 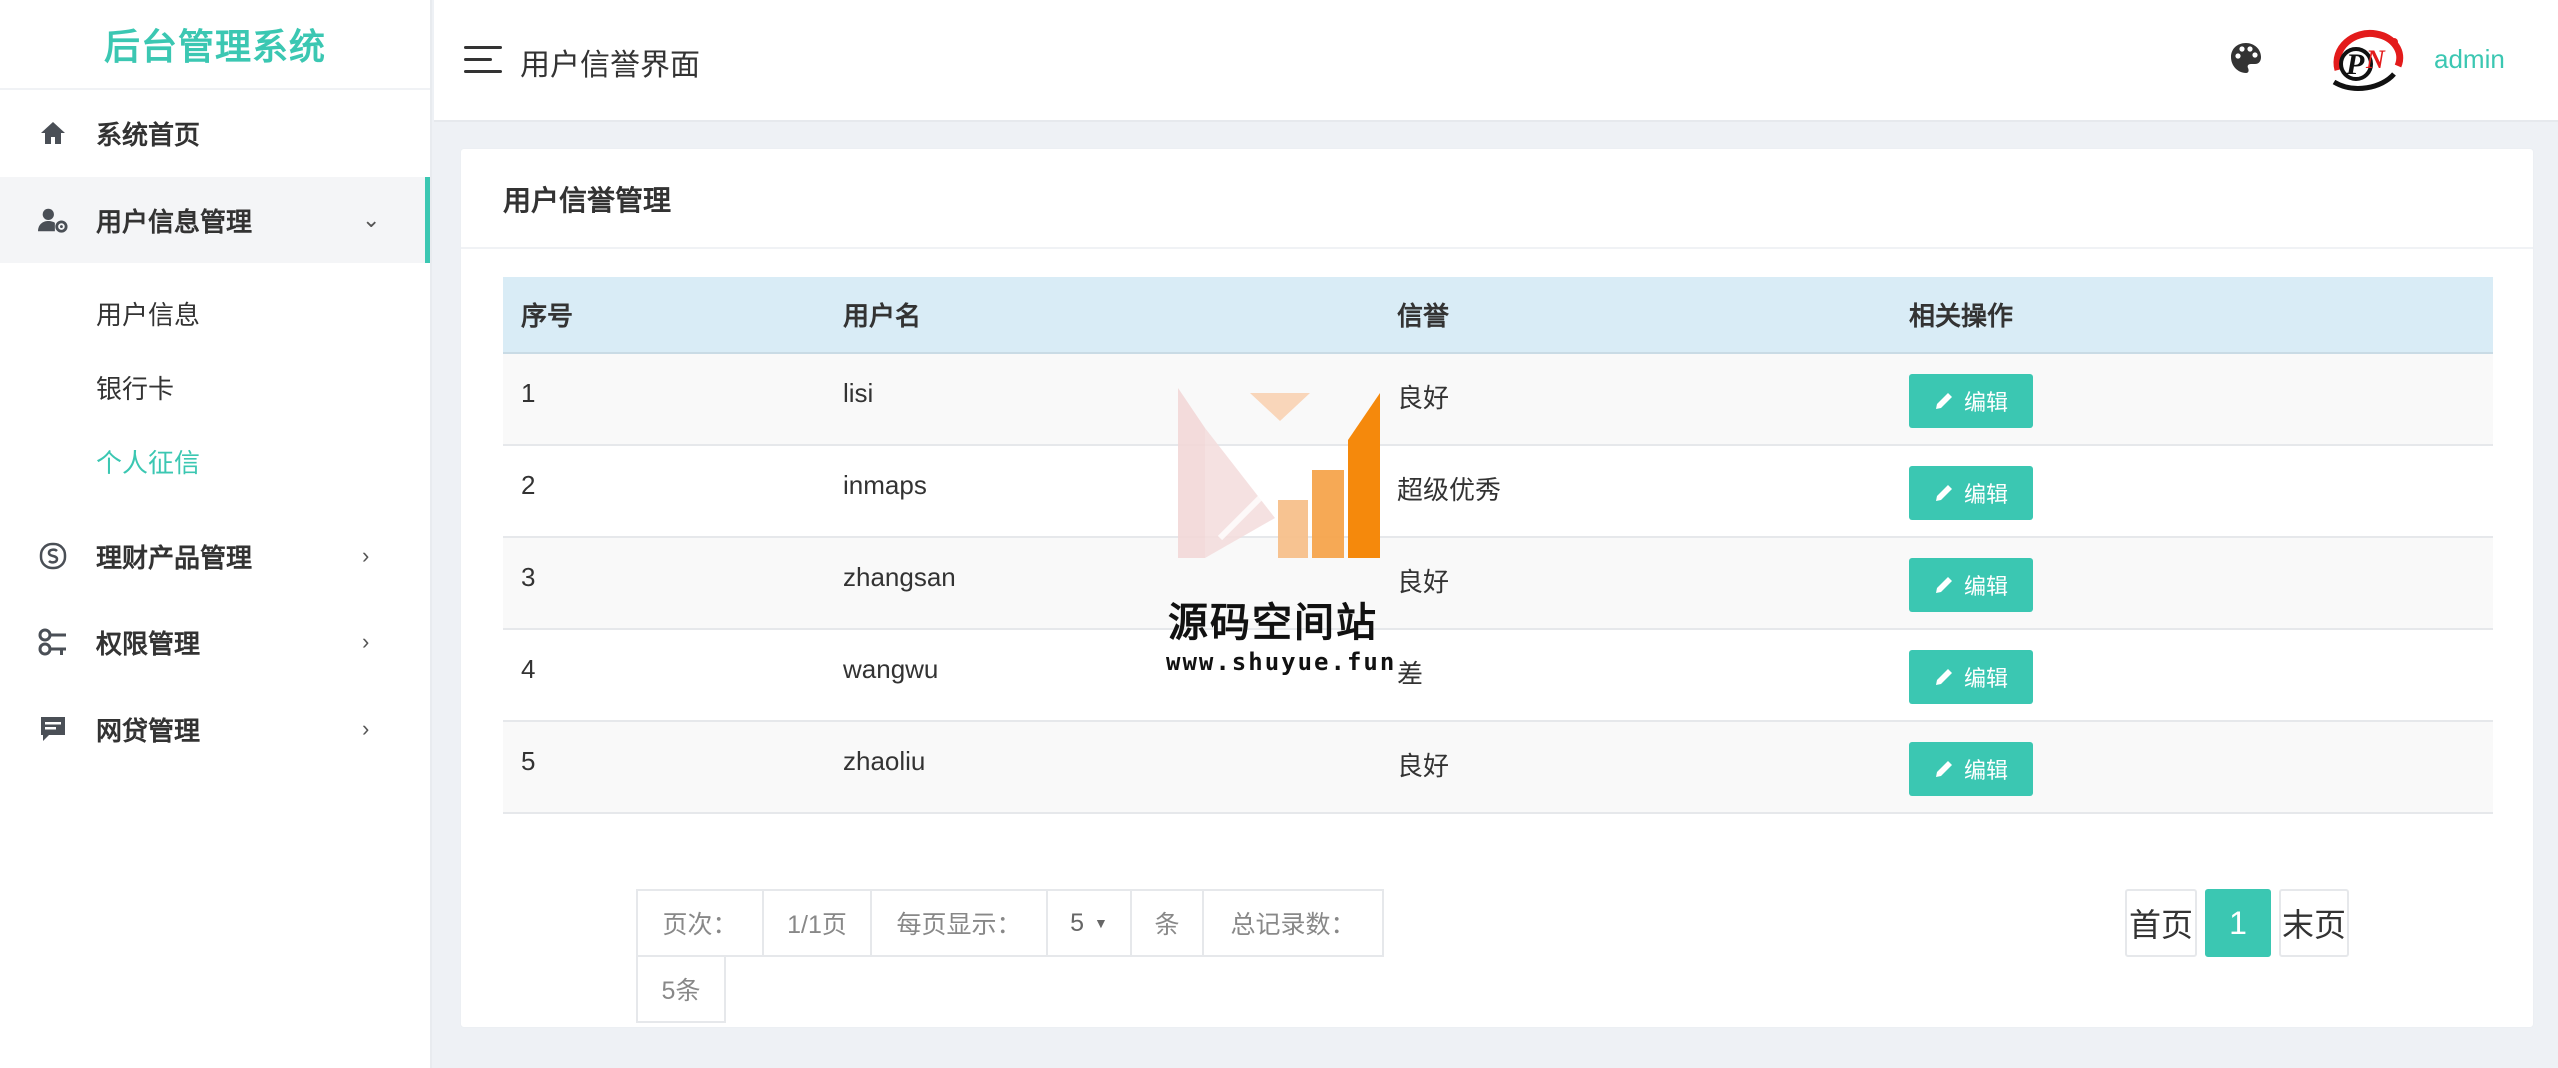 I want to click on first-page-button: 首页, so click(x=2161, y=923).